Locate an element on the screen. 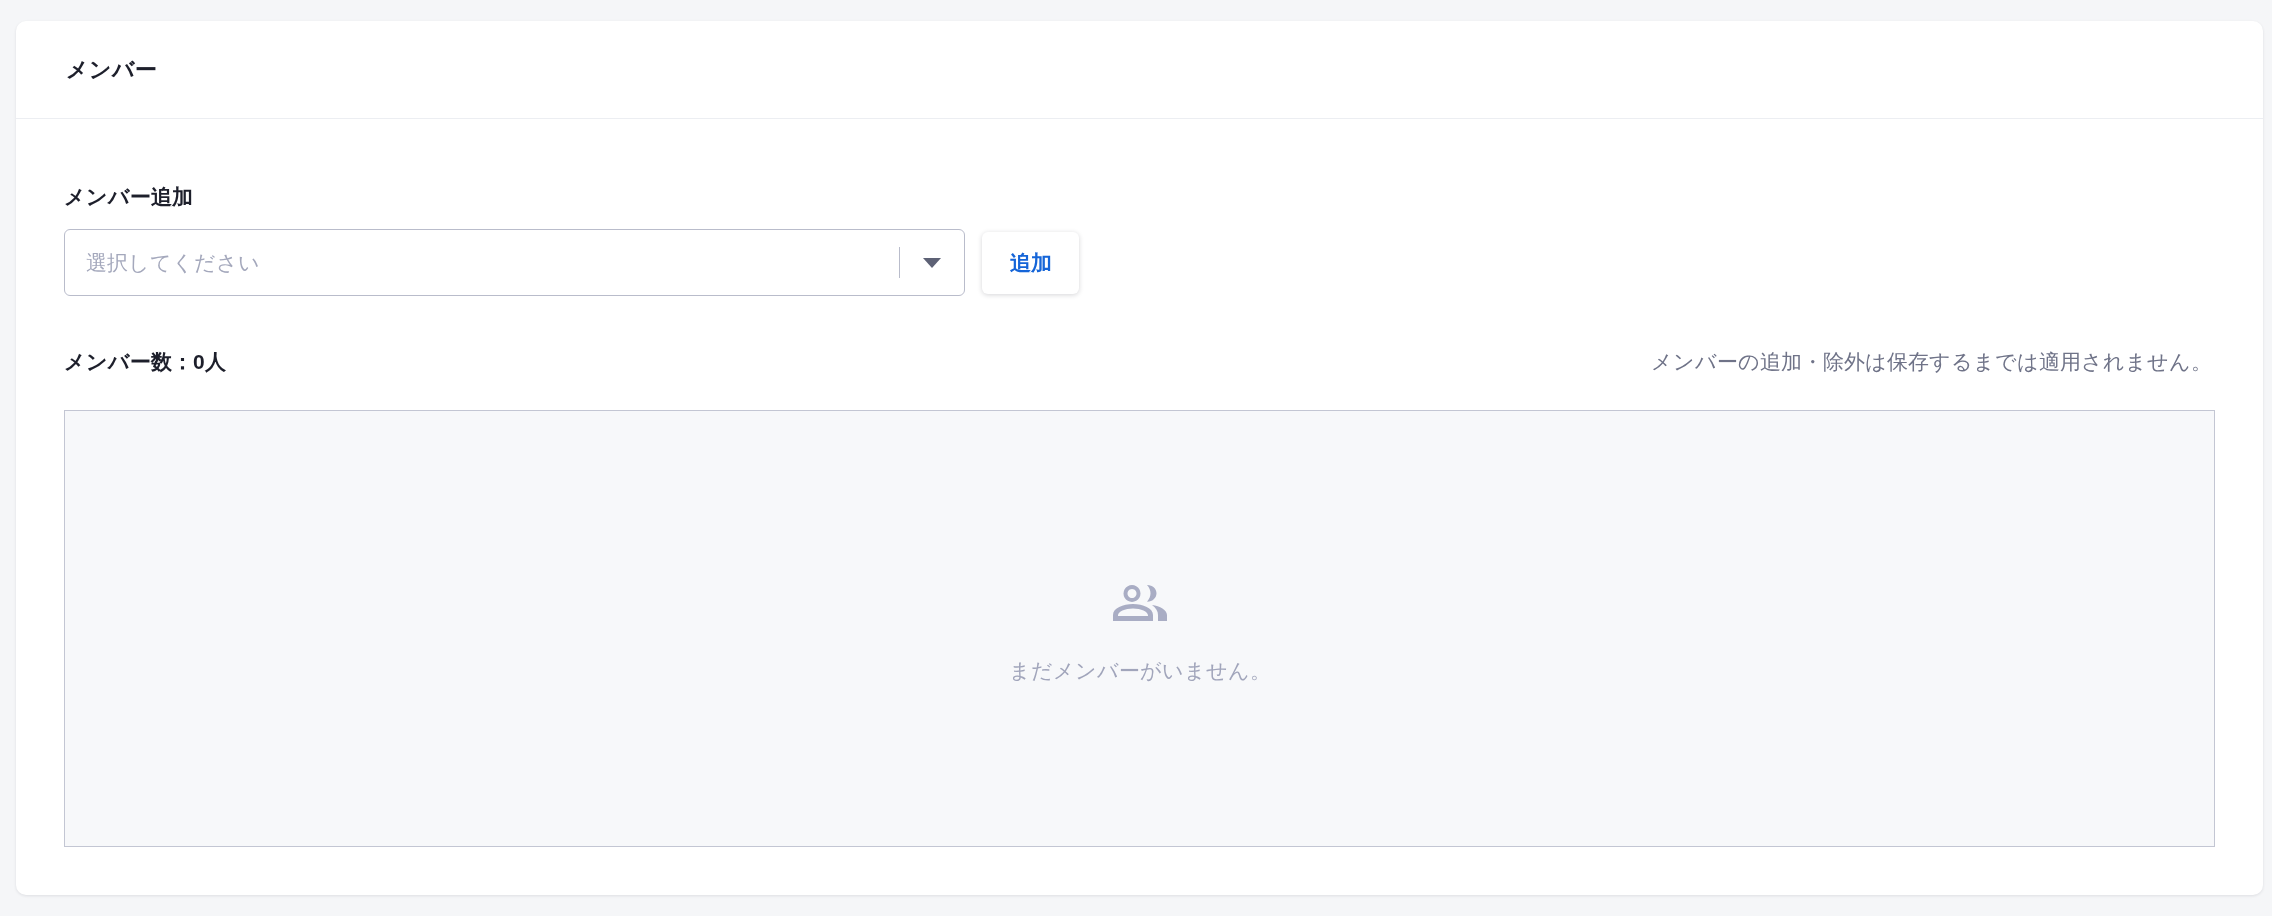 Image resolution: width=2272 pixels, height=916 pixels. member-count: メンバー数：0人 is located at coordinates (145, 362).